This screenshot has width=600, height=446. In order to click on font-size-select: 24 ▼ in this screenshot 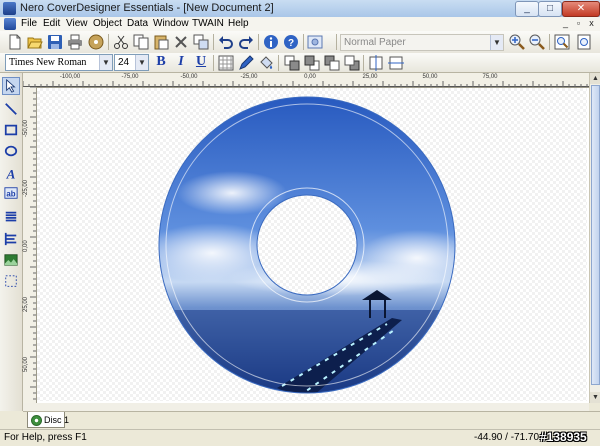, I will do `click(131, 62)`.